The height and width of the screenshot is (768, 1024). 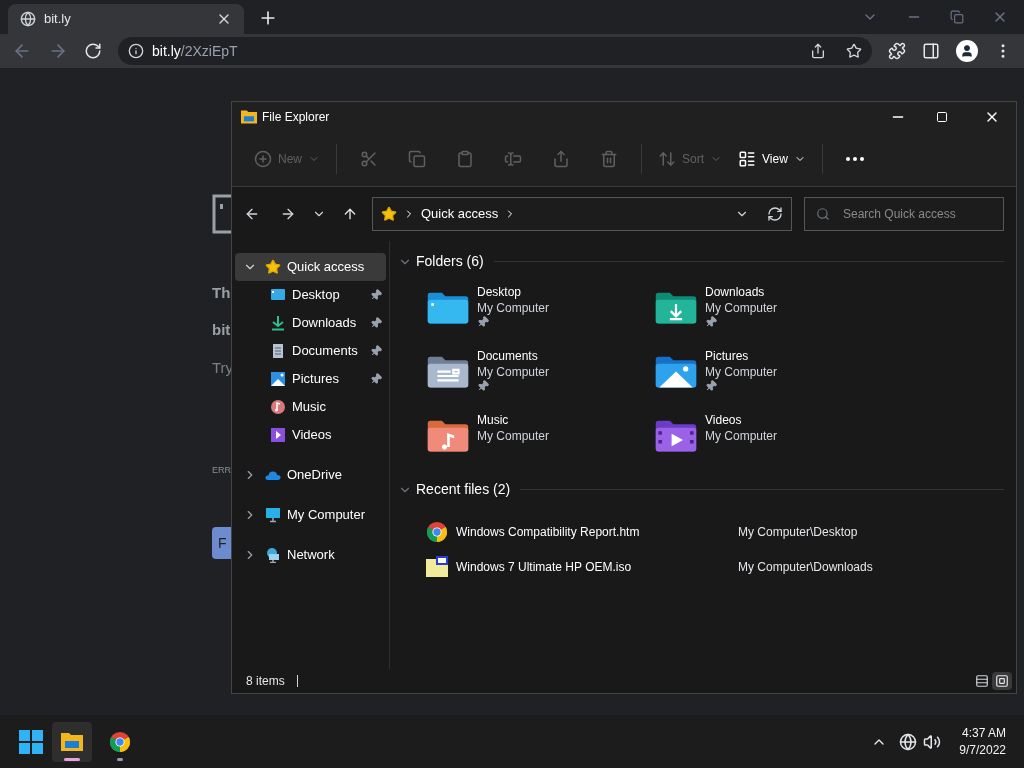 What do you see at coordinates (126, 19) in the screenshot?
I see `browser-tab: bit.ly` at bounding box center [126, 19].